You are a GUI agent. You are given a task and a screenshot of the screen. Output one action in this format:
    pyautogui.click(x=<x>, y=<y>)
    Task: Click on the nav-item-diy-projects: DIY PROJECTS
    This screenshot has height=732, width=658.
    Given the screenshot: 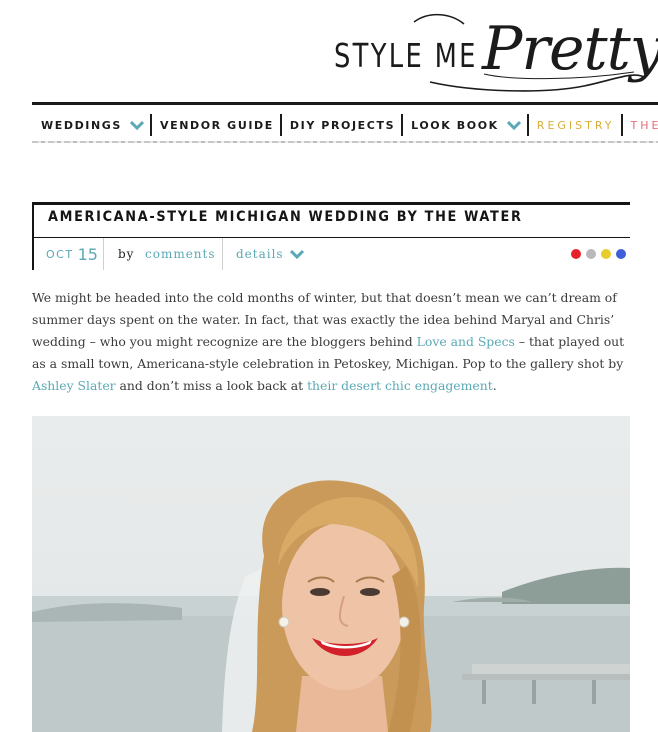 What is the action you would take?
    pyautogui.click(x=341, y=125)
    